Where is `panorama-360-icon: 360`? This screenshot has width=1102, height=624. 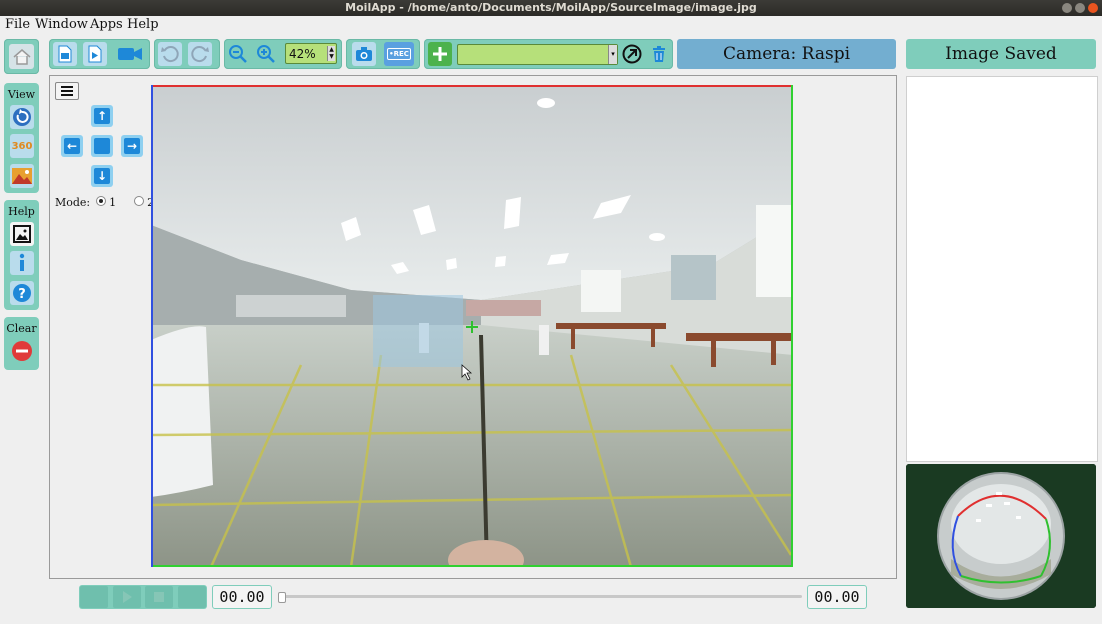
panorama-360-icon: 360 is located at coordinates (22, 146).